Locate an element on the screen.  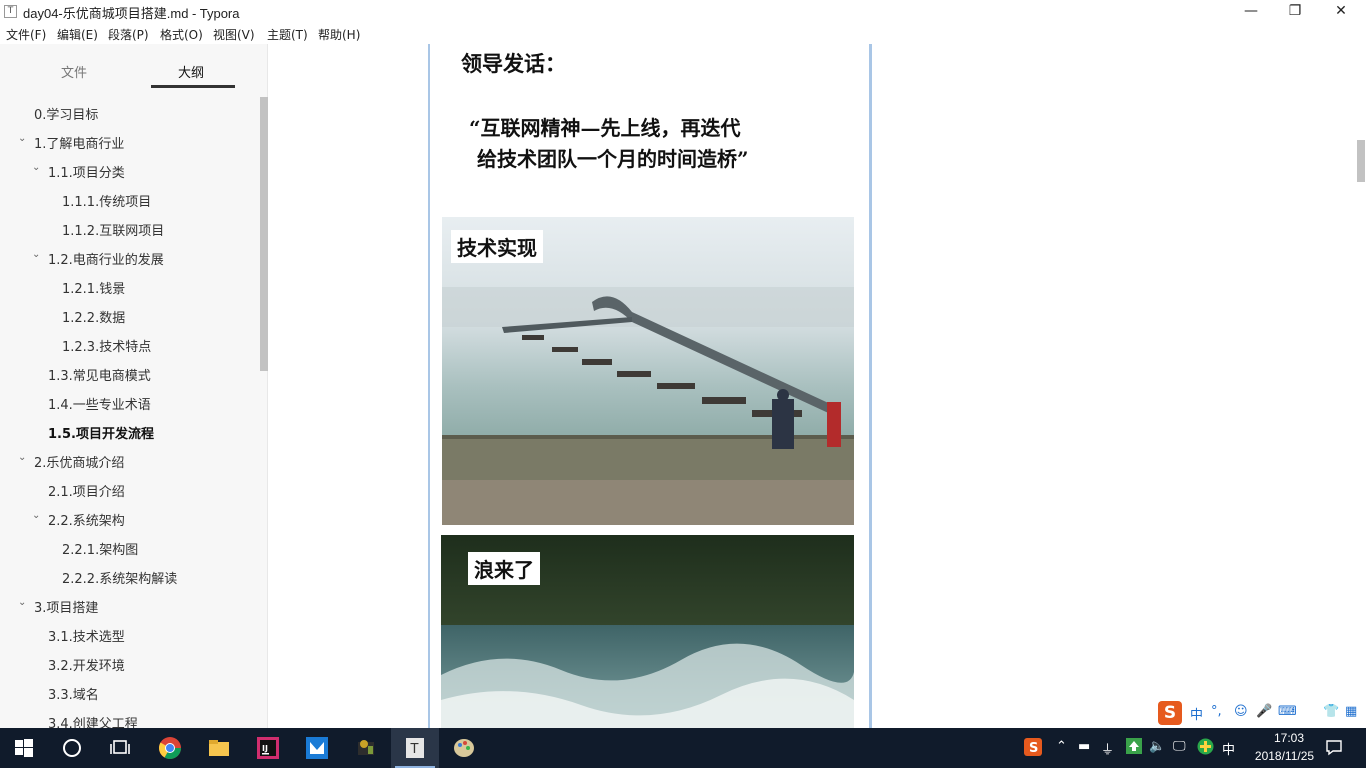
bridge-label: 技术实现 is located at coordinates (497, 246).